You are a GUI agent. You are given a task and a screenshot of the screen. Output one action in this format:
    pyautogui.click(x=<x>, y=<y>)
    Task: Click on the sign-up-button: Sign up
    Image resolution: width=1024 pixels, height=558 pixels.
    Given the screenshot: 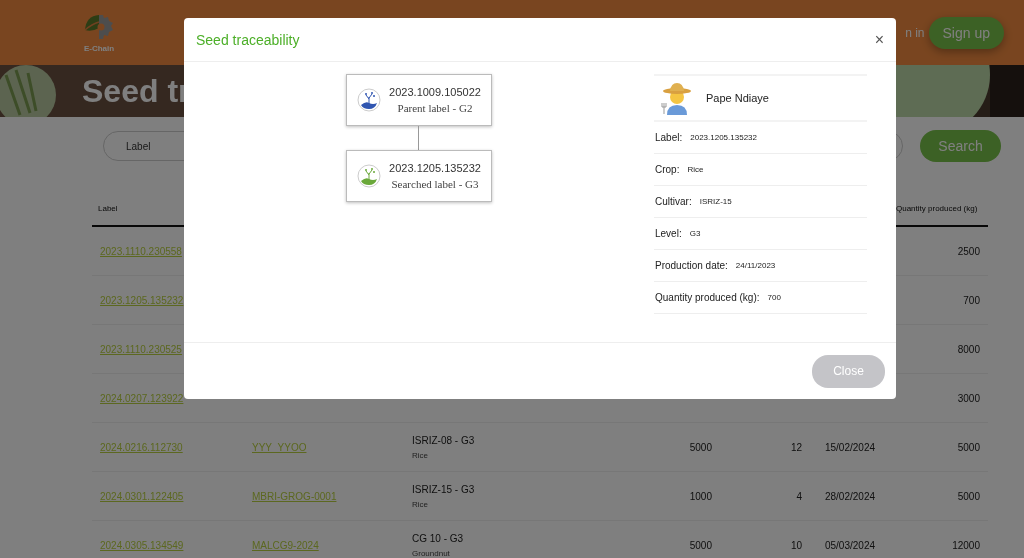 What is the action you would take?
    pyautogui.click(x=966, y=32)
    